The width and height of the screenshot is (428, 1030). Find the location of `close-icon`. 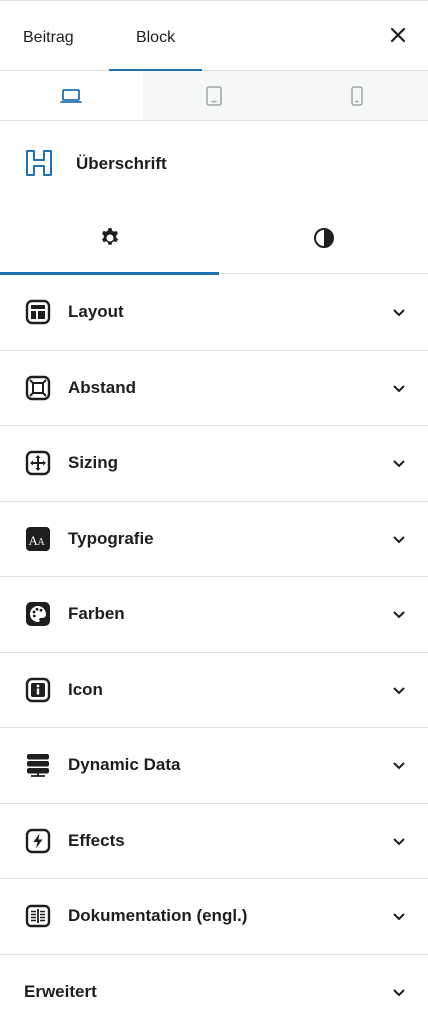

close-icon is located at coordinates (398, 35).